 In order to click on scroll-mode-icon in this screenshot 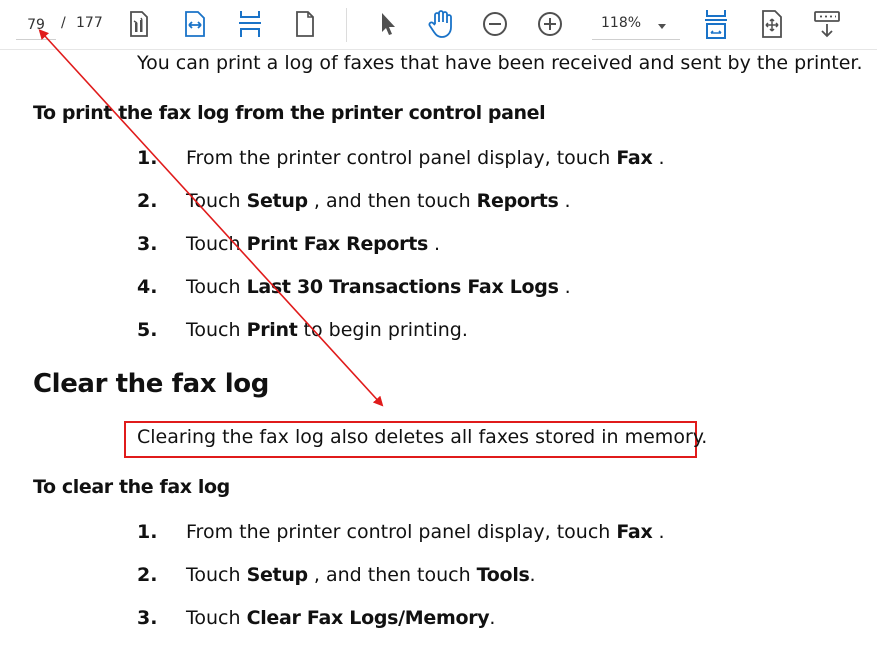, I will do `click(716, 24)`.